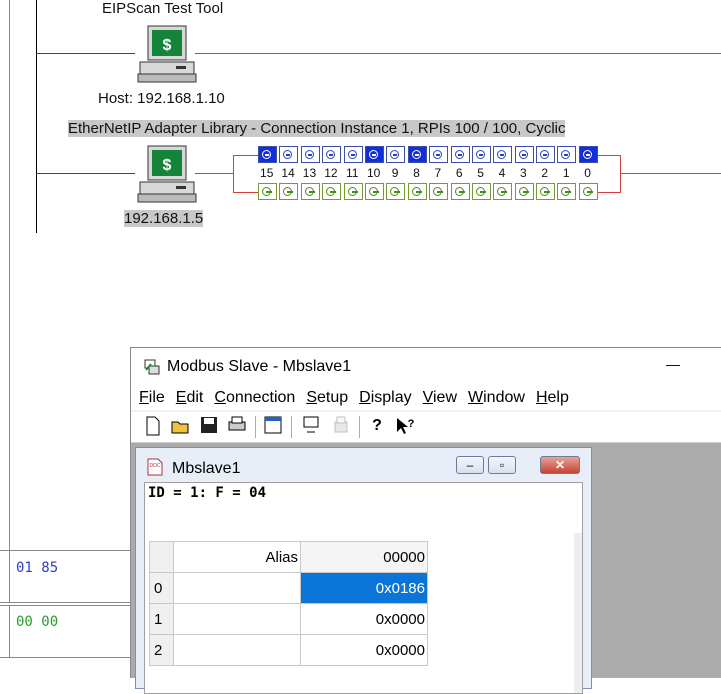  I want to click on new-icon, so click(153, 426).